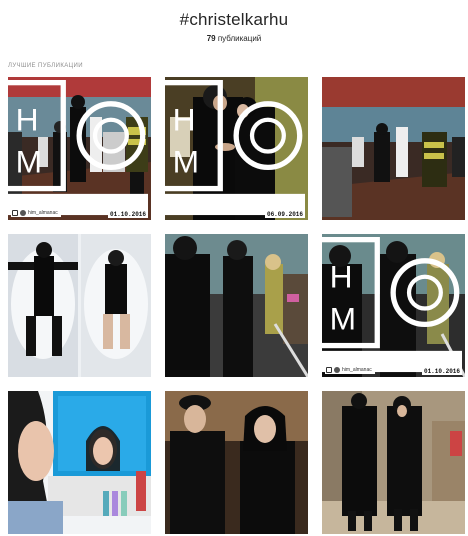 Image resolution: width=468 pixels, height=536 pixels. What do you see at coordinates (45, 66) in the screenshot?
I see `top-posts-label: ЛУЧШИЕ ПУБЛИКАЦИИ` at bounding box center [45, 66].